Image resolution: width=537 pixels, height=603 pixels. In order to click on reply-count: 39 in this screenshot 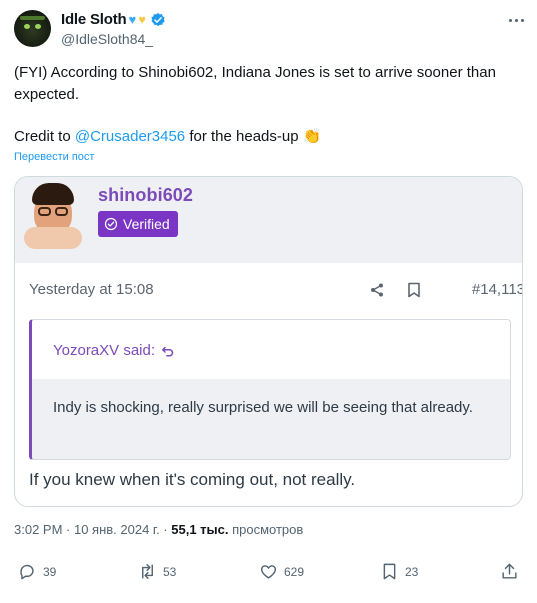, I will do `click(50, 571)`.